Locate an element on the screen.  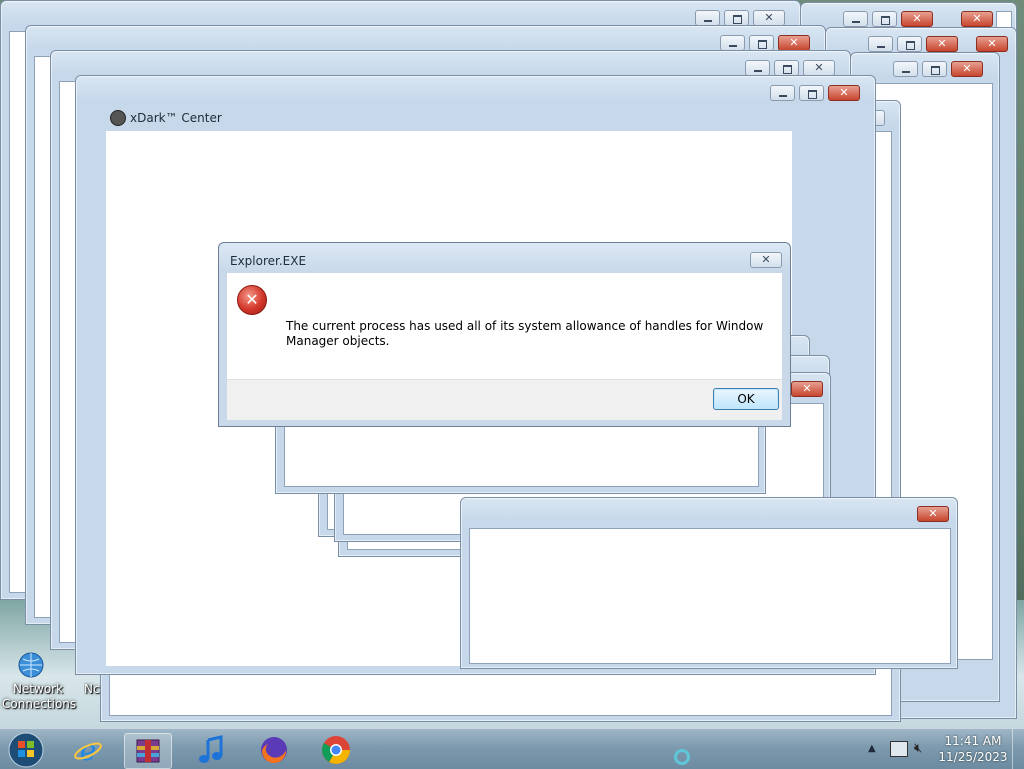
music-note-icon is located at coordinates (211, 749).